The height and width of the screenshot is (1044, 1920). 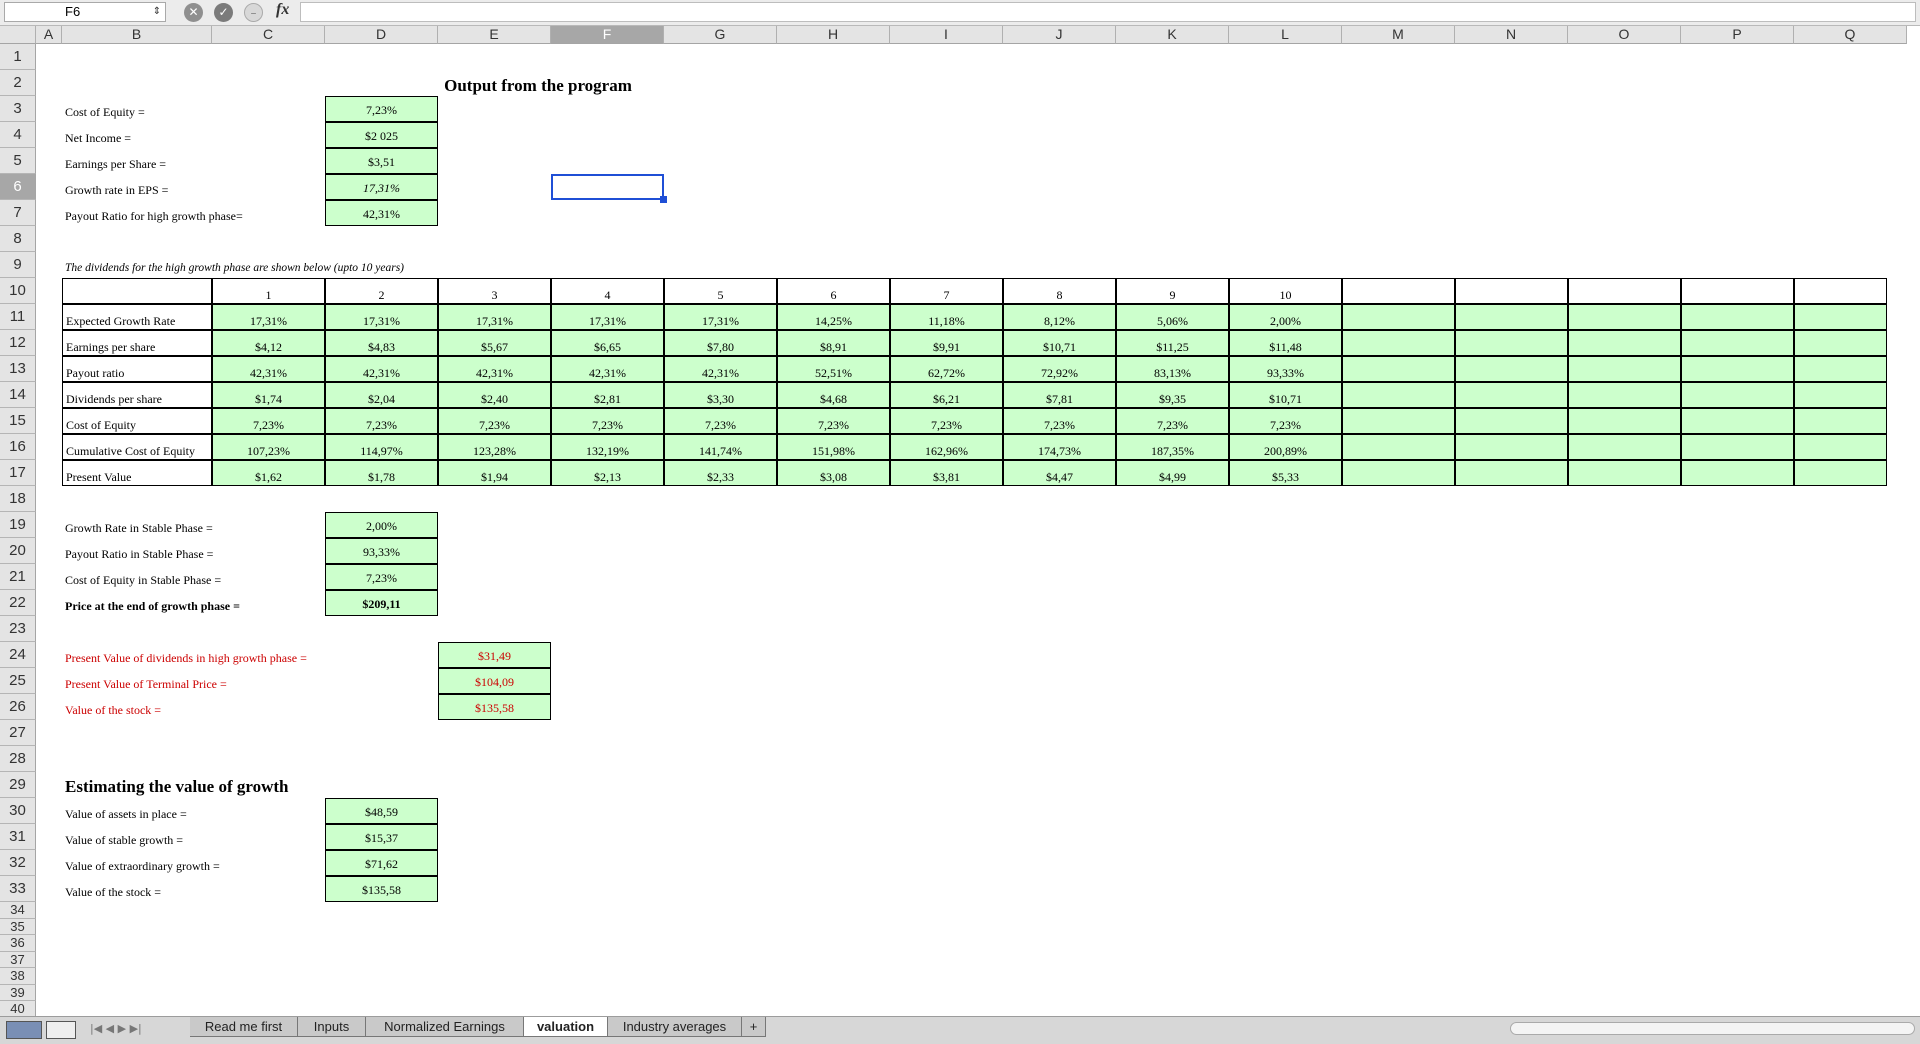 I want to click on table-value-cell: $11,48, so click(x=1285, y=343).